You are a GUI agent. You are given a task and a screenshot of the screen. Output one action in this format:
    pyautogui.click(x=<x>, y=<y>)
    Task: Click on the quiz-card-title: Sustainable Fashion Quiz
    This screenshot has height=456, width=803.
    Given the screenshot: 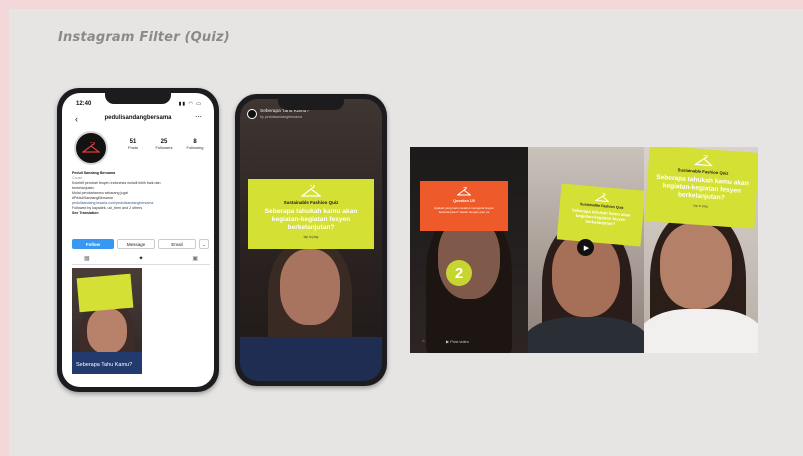 What is the action you would take?
    pyautogui.click(x=311, y=202)
    